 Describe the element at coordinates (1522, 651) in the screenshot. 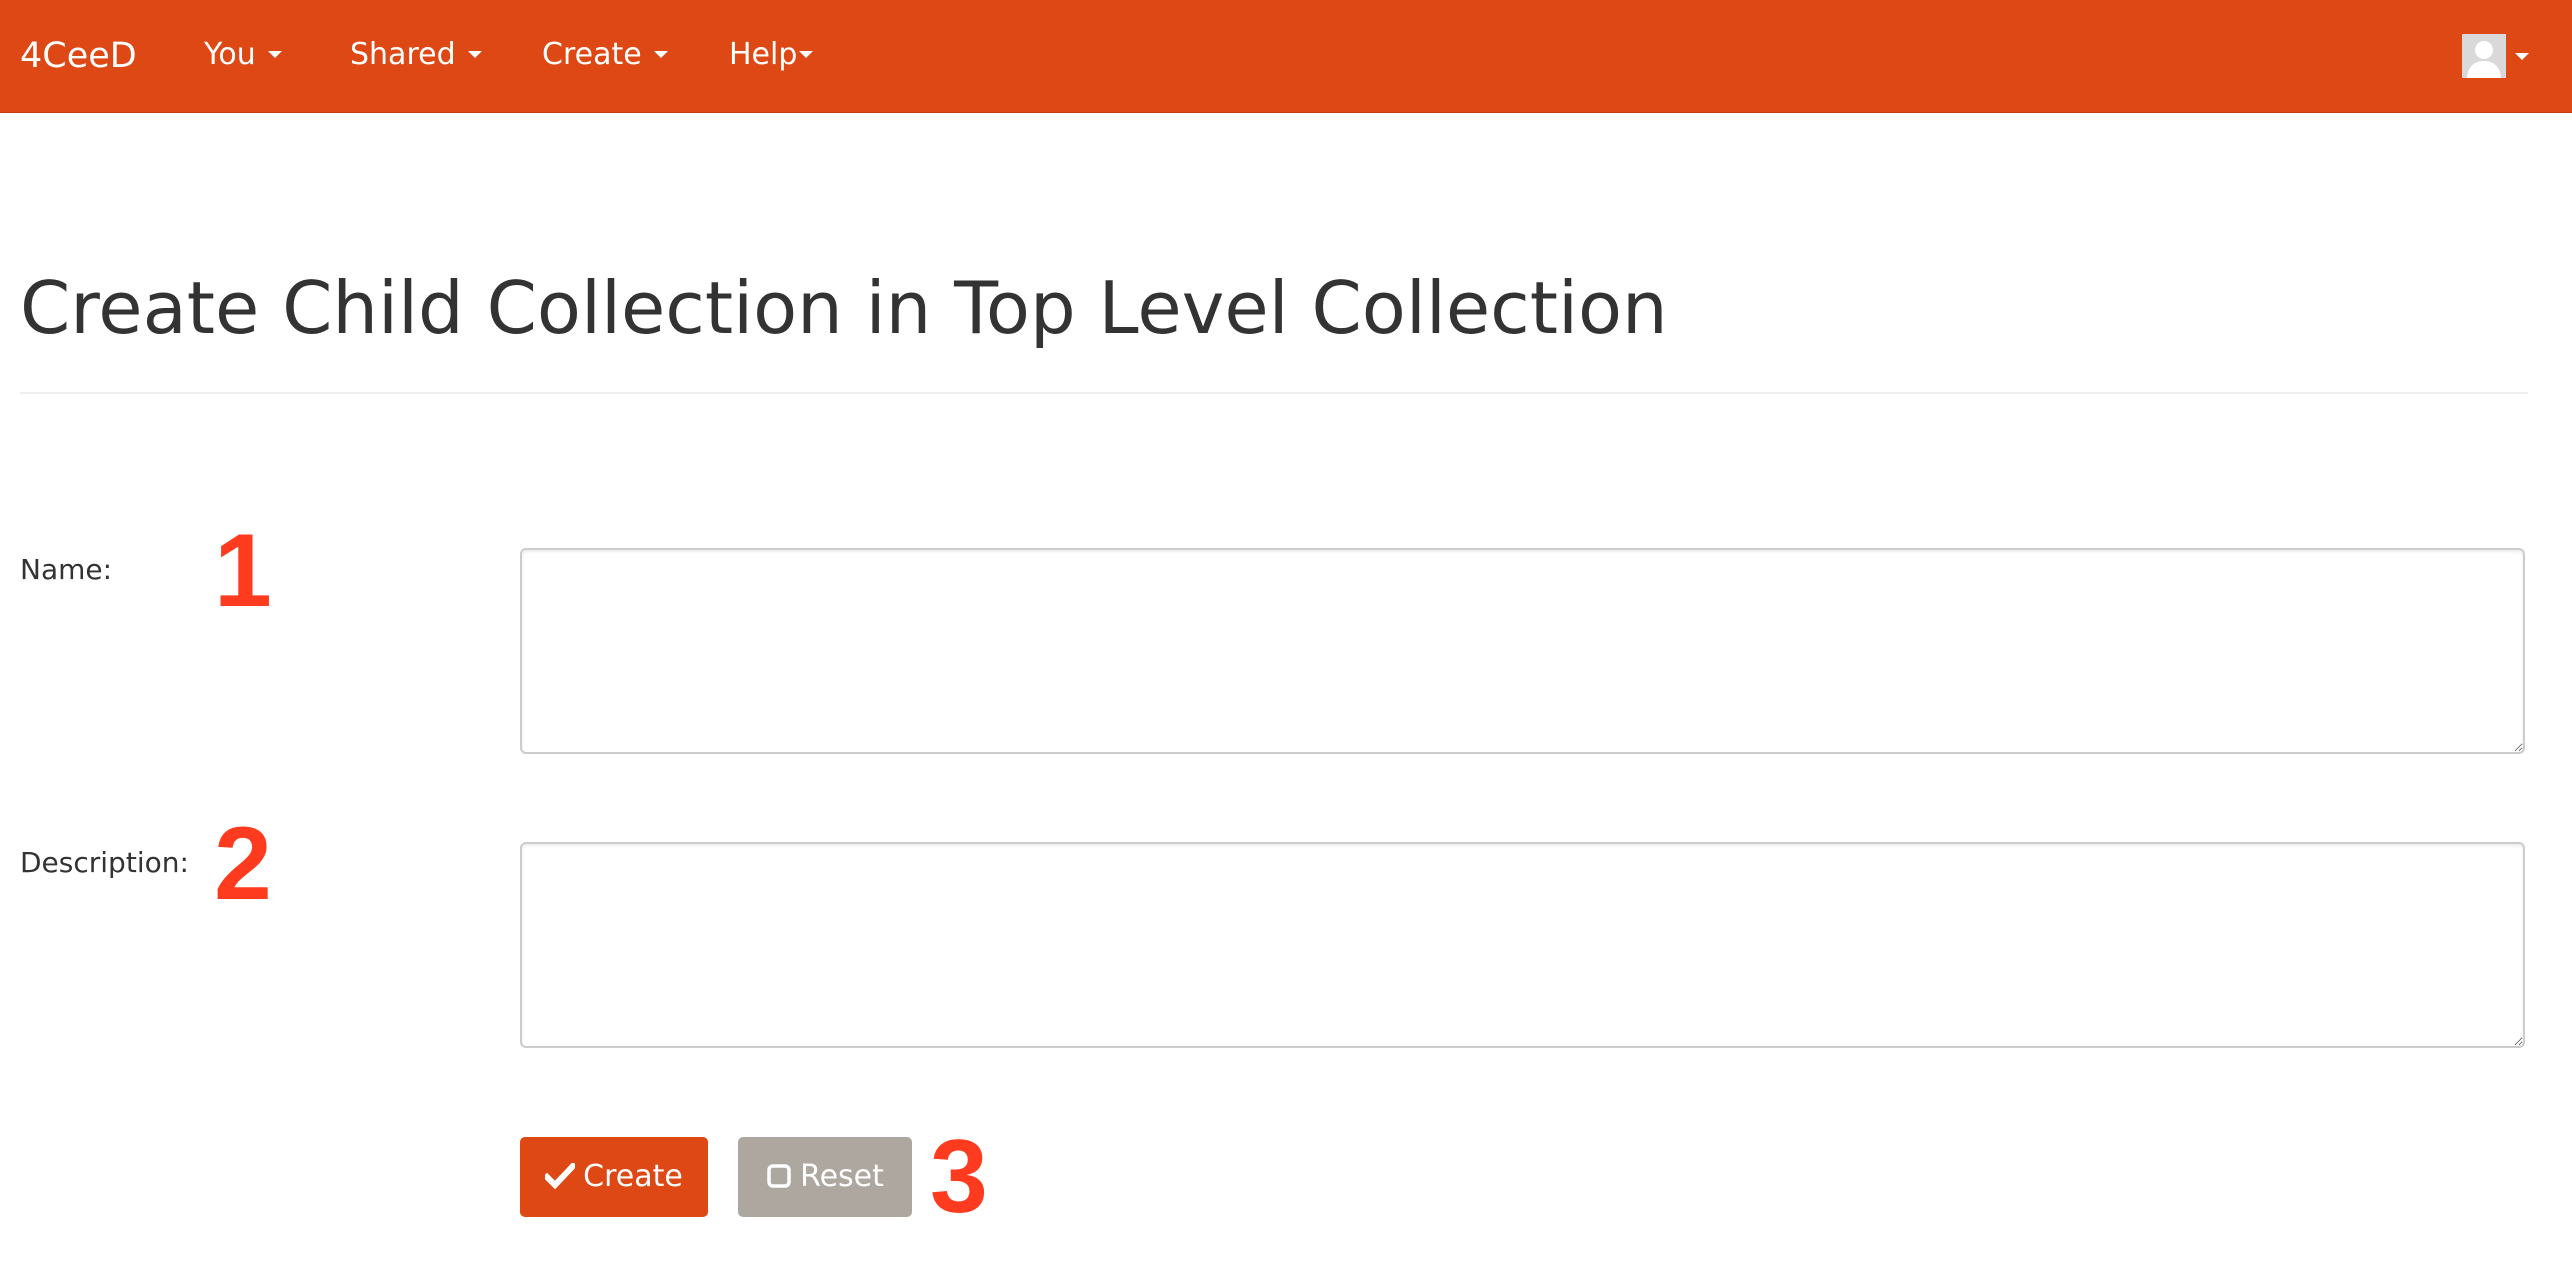

I see `name-field` at that location.